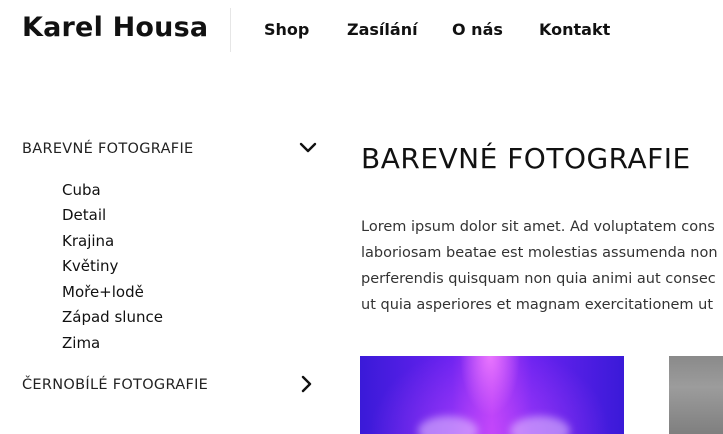 The image size is (723, 434). Describe the element at coordinates (81, 343) in the screenshot. I see `subcategory-zima: Zima` at that location.